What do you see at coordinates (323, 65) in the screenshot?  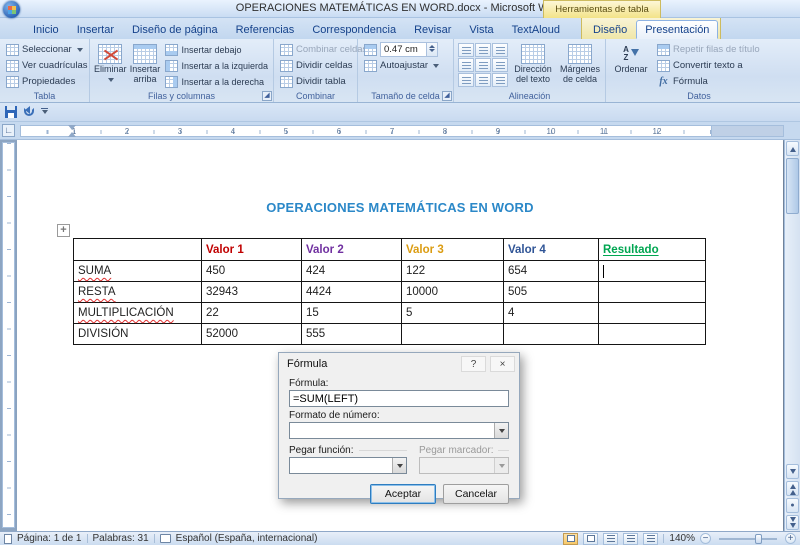 I see `split-cells-button: Dividir celdas` at bounding box center [323, 65].